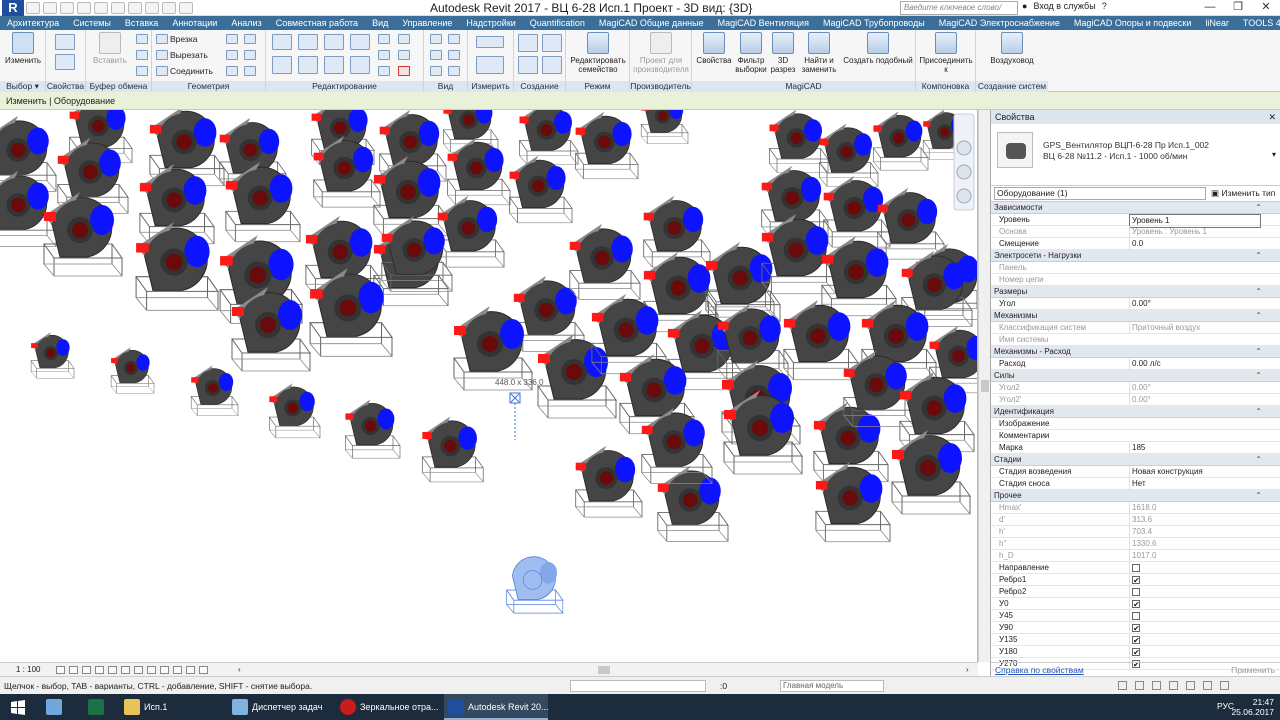  What do you see at coordinates (967, 670) in the screenshot?
I see `scroll-right-icon: ›` at bounding box center [967, 670].